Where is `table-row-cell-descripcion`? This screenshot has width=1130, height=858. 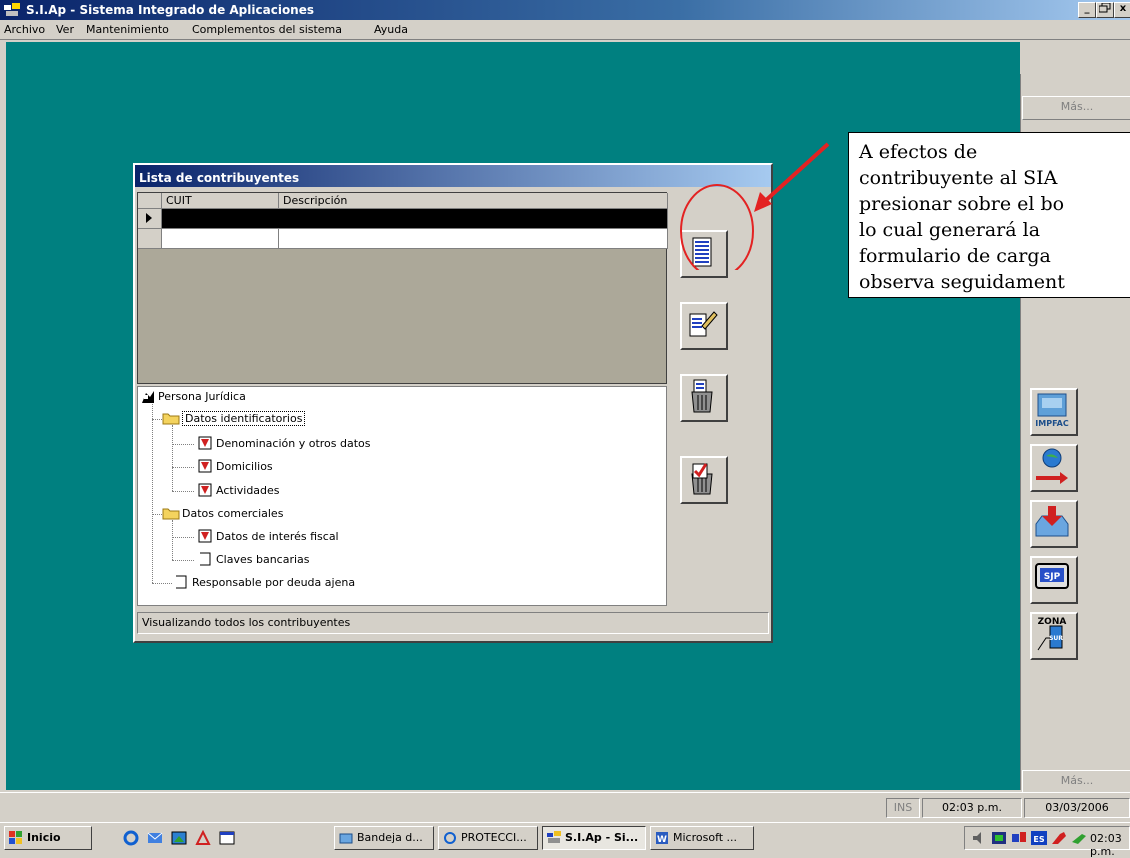 table-row-cell-descripcion is located at coordinates (473, 239).